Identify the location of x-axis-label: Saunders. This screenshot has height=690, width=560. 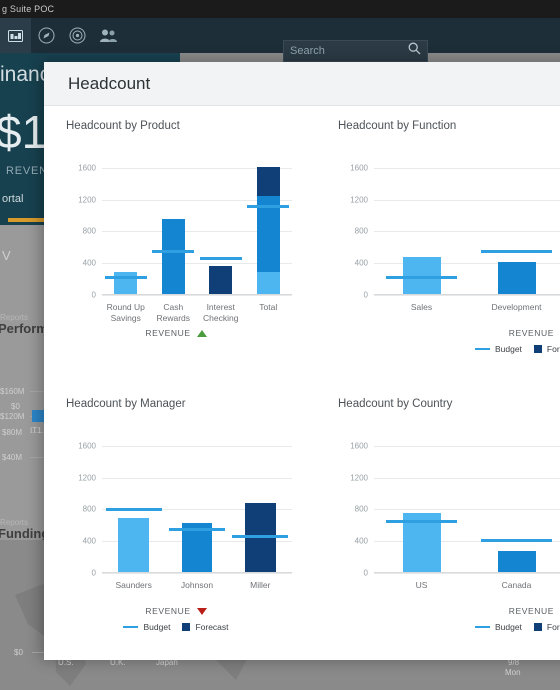
(133, 585).